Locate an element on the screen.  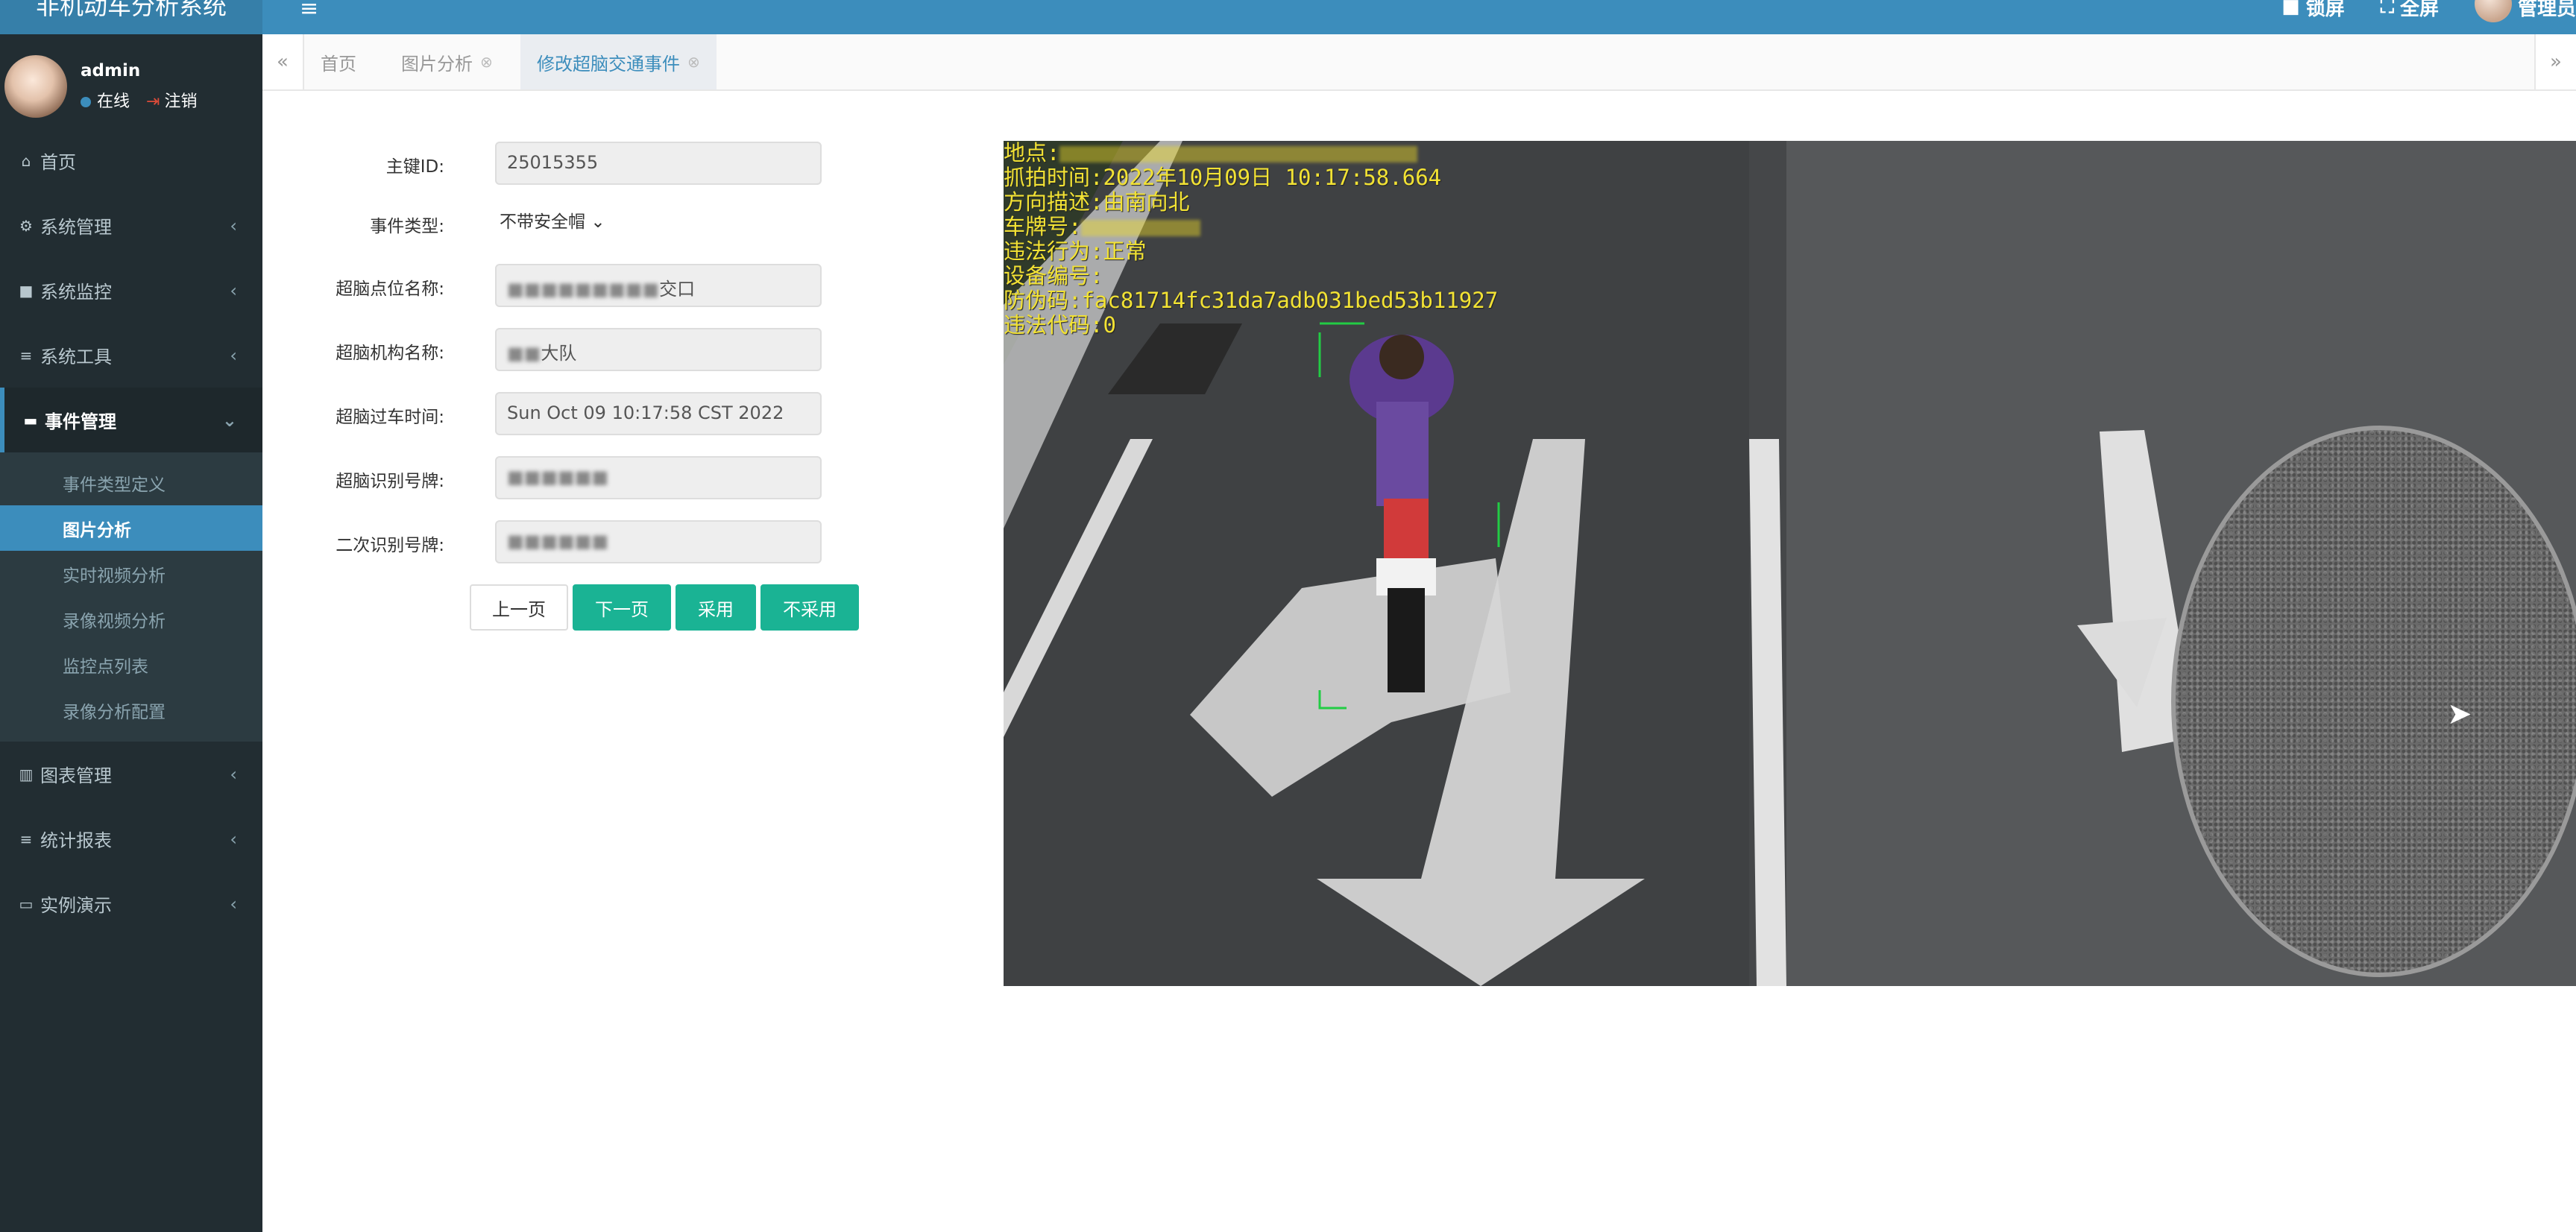
sidebar-item-home: ⌂ 首页 is located at coordinates (131, 160).